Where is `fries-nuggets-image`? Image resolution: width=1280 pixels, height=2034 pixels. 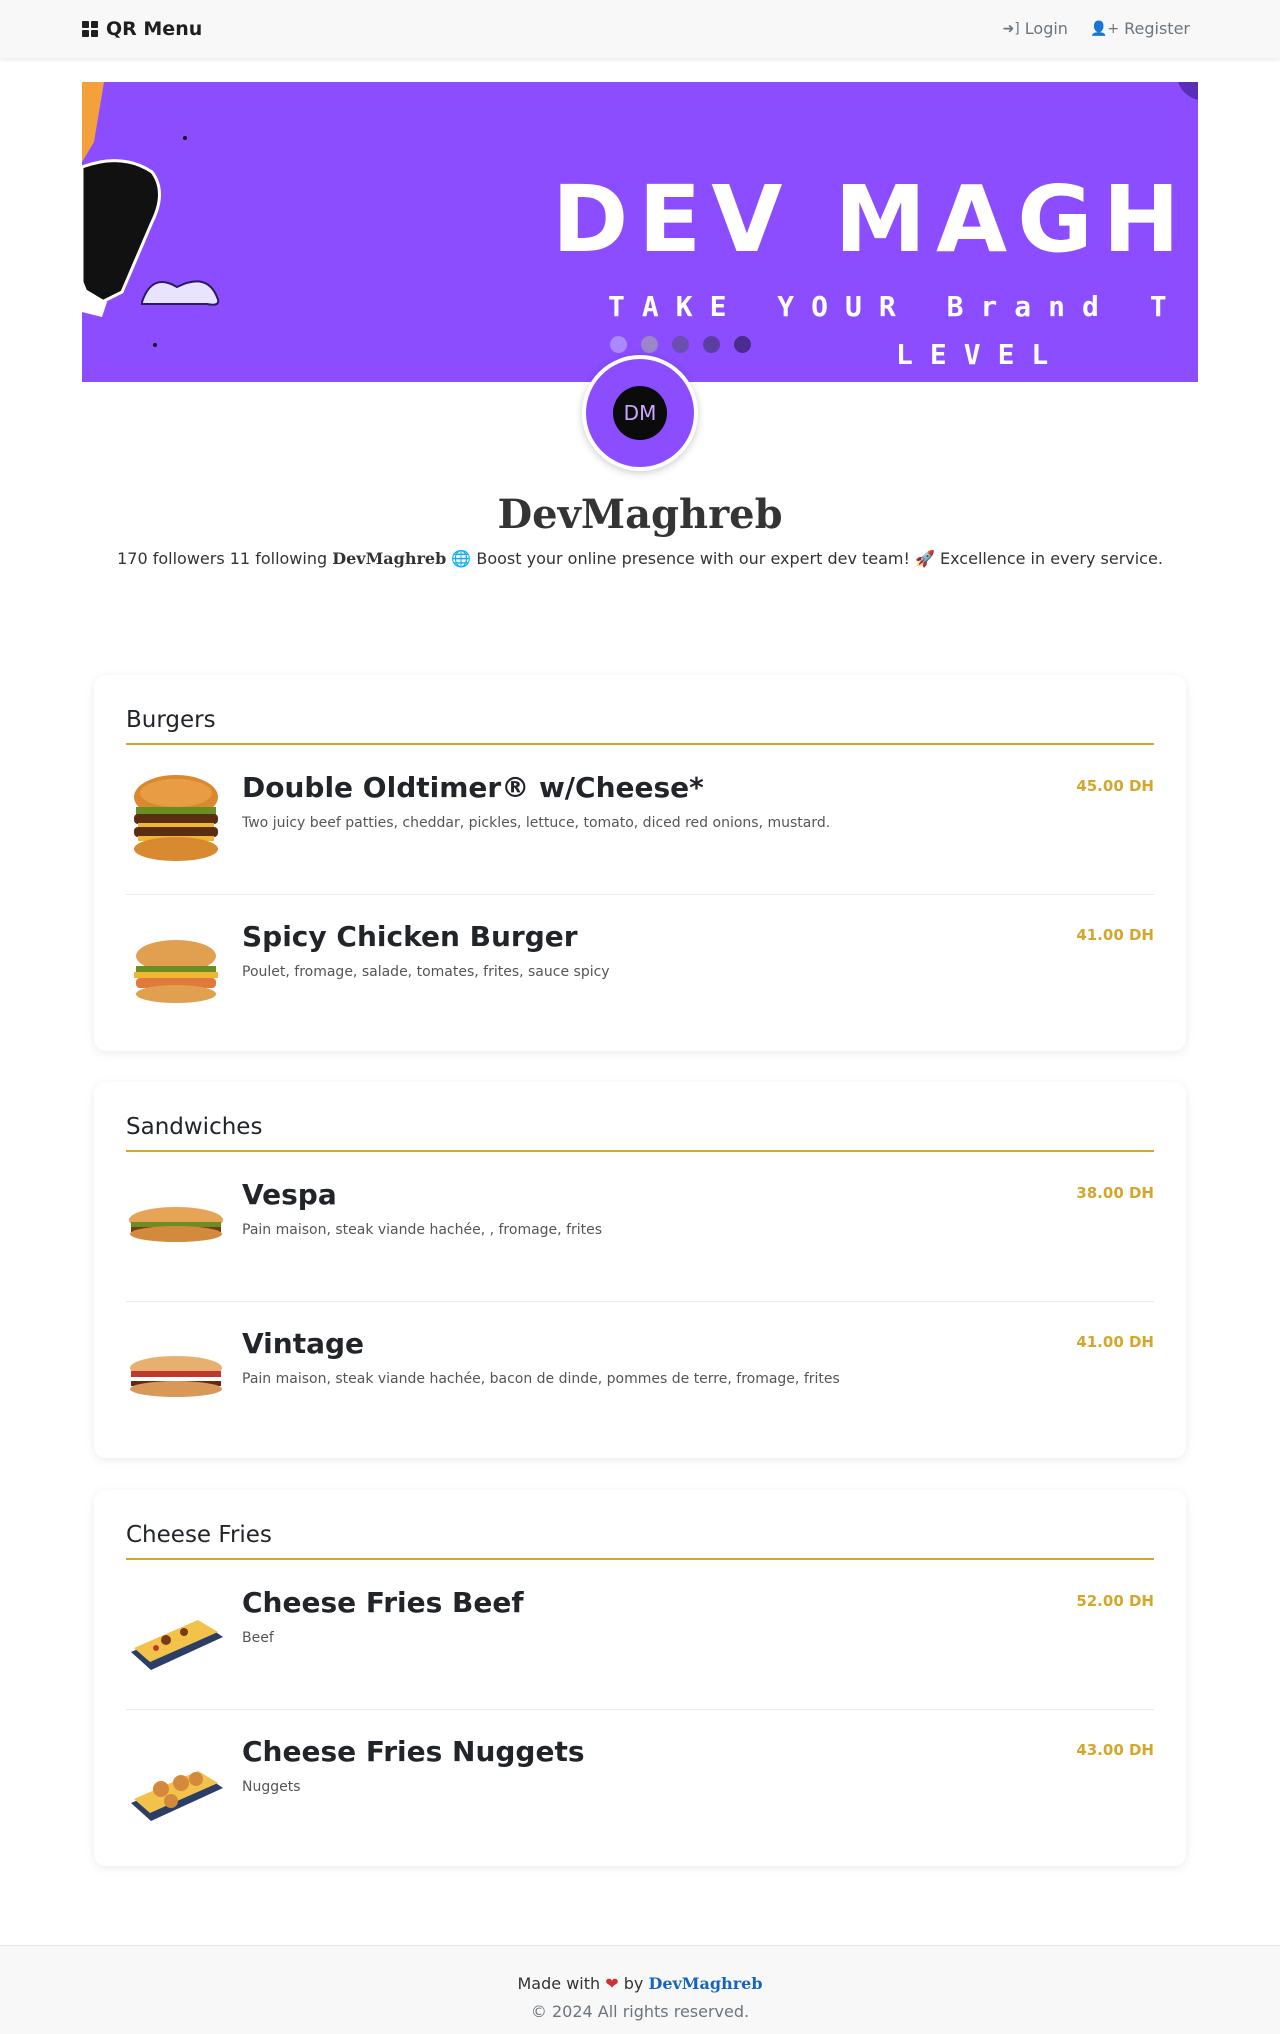 fries-nuggets-image is located at coordinates (176, 1781).